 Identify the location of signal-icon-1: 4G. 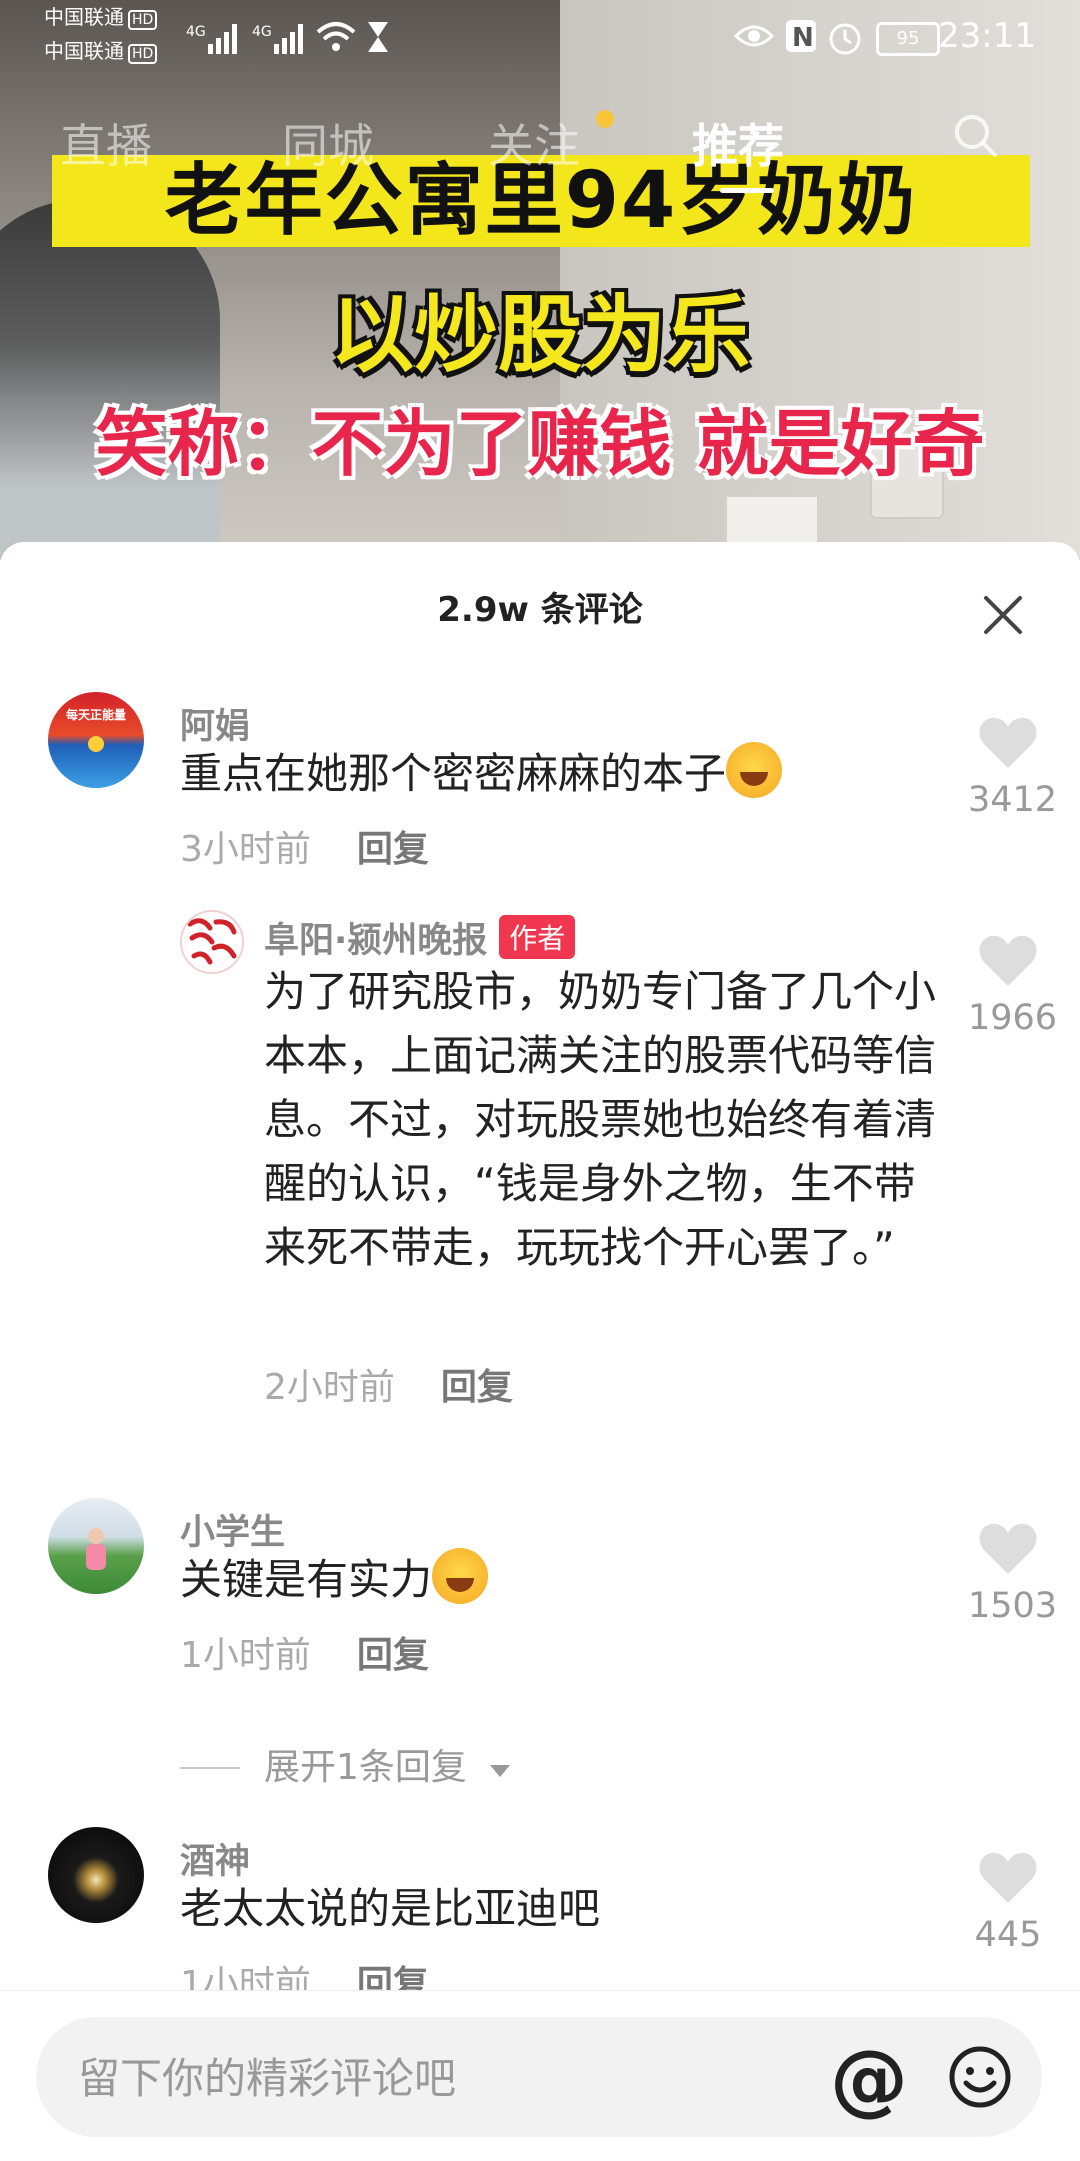
(211, 39).